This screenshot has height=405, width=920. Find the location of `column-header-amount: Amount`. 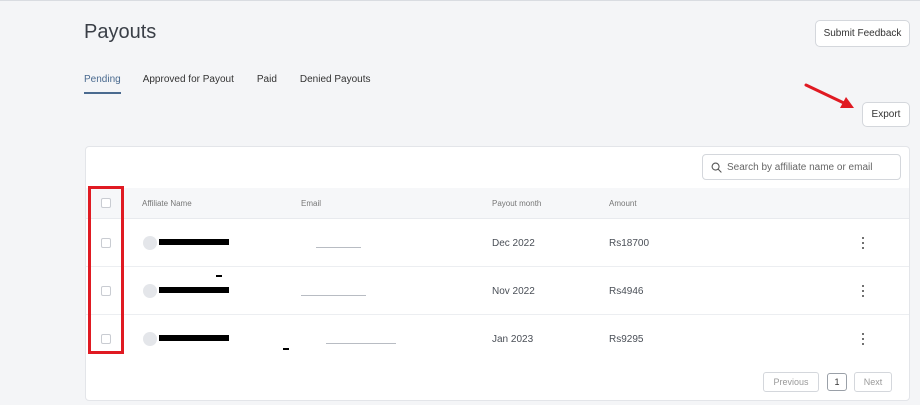

column-header-amount: Amount is located at coordinates (623, 203).